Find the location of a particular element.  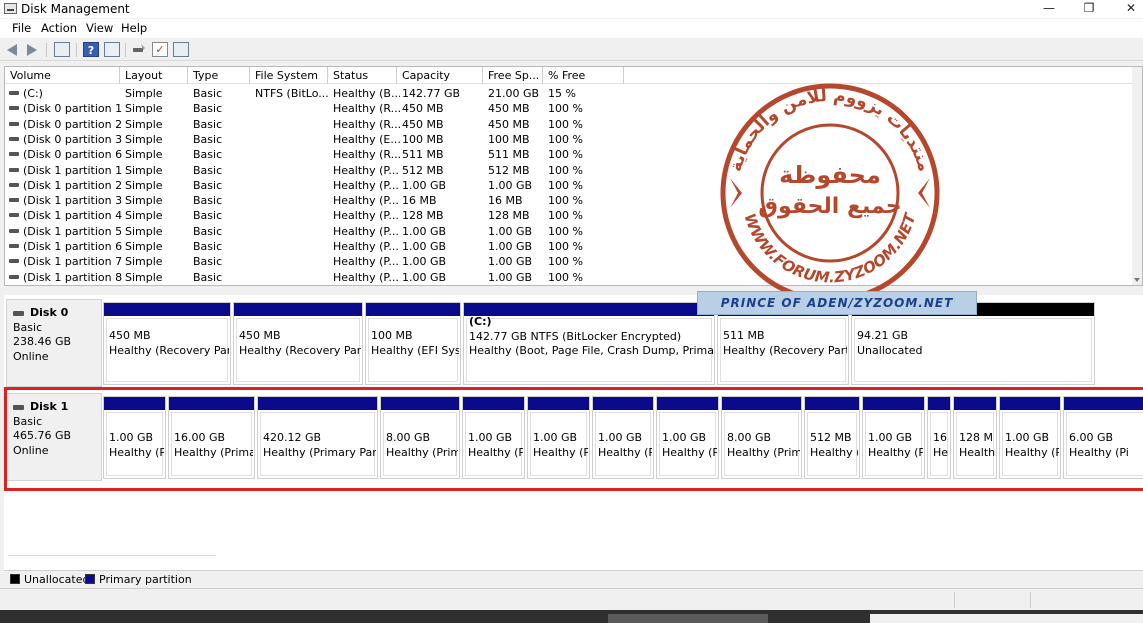

disk-1-partition: 16 He is located at coordinates (939, 437).